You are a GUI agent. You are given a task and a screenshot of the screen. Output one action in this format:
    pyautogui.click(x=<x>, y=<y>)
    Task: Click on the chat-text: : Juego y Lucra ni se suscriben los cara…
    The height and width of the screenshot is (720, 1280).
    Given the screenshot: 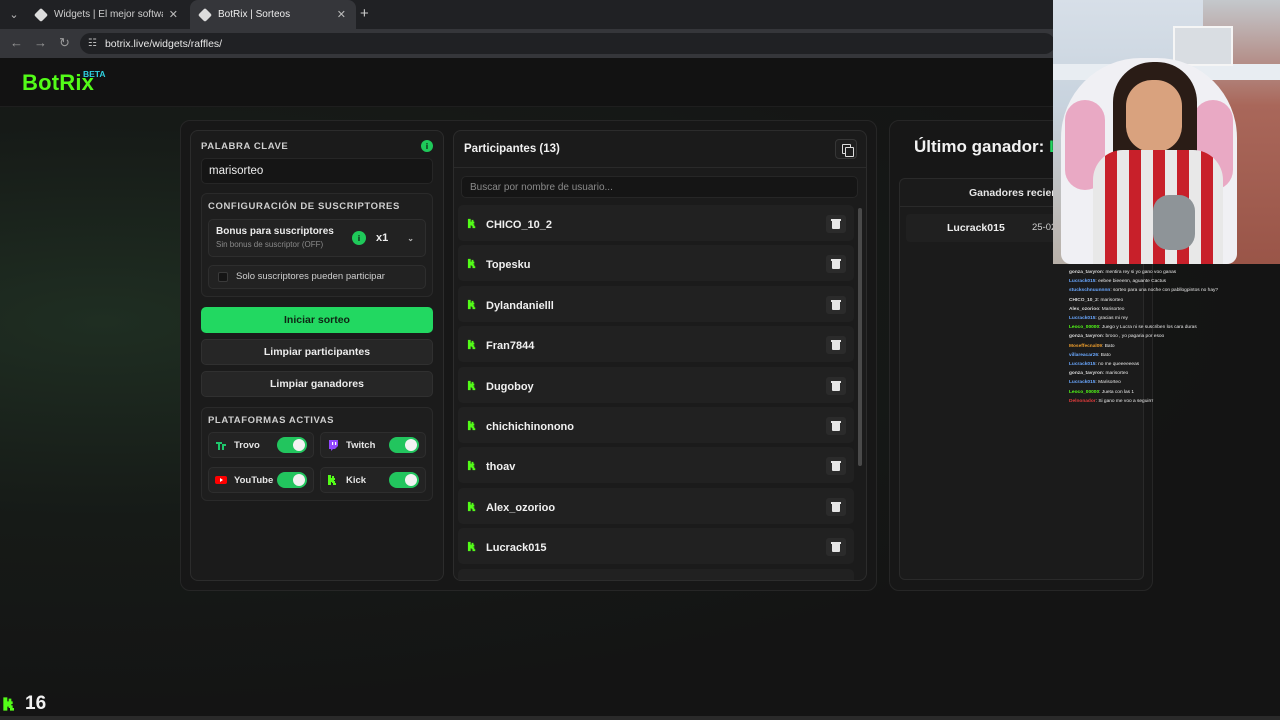 What is the action you would take?
    pyautogui.click(x=1148, y=328)
    